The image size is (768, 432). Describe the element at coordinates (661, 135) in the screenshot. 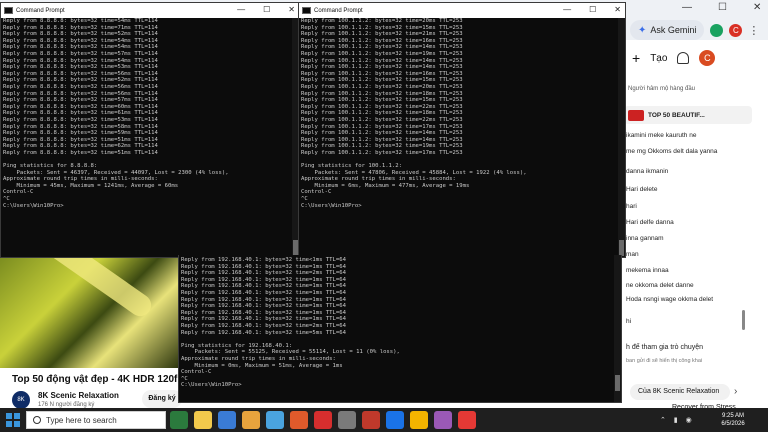

I see `chat-message: ikamini meke kauruth ne` at that location.